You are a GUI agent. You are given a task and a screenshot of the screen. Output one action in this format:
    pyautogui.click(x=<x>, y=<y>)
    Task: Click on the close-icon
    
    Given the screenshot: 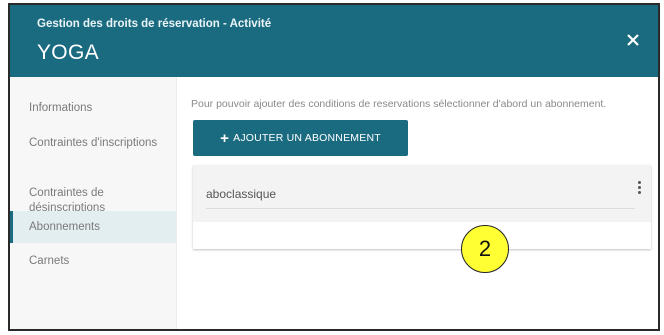 What is the action you would take?
    pyautogui.click(x=633, y=40)
    